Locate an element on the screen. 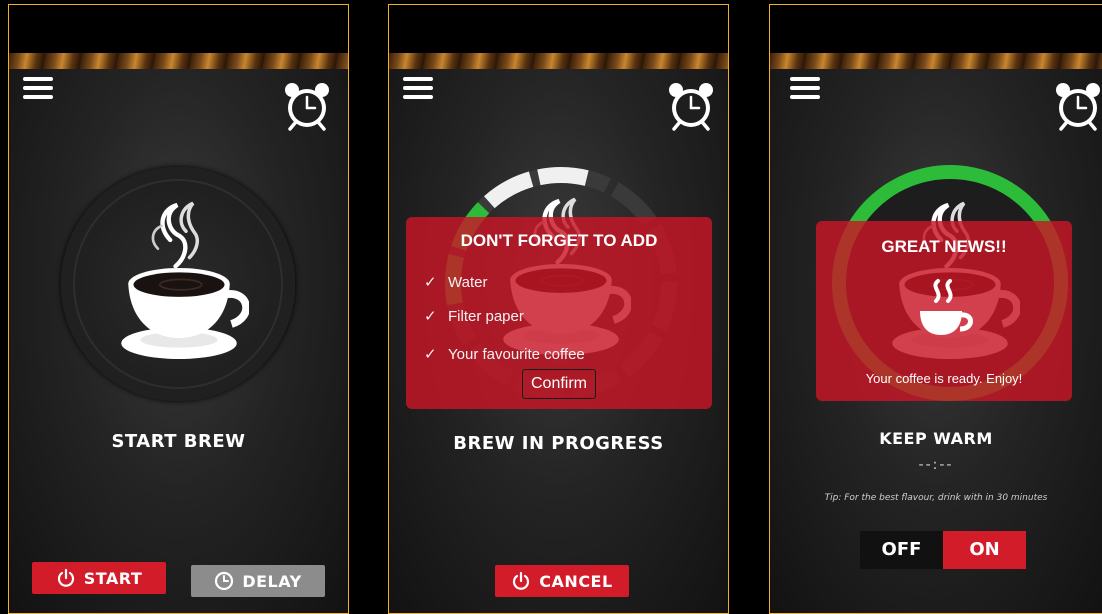 The width and height of the screenshot is (1102, 614). cancel-button: CANCEL is located at coordinates (562, 581).